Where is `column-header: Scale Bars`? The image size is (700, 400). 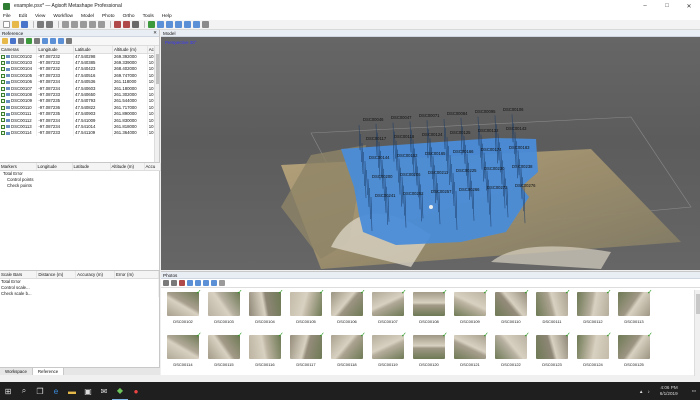 column-header: Scale Bars is located at coordinates (19, 275).